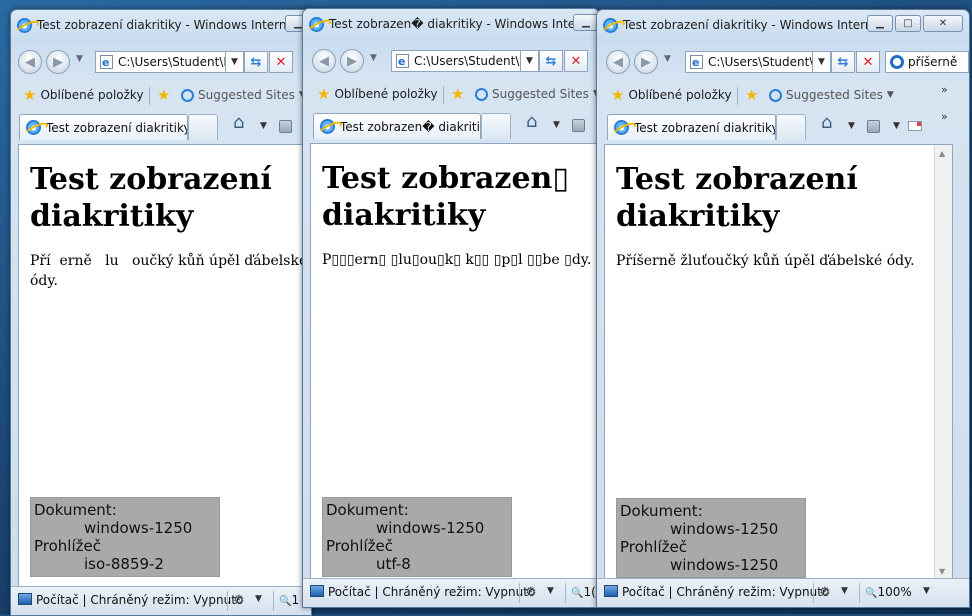 The width and height of the screenshot is (972, 616). I want to click on search-text: příšerně, so click(933, 62).